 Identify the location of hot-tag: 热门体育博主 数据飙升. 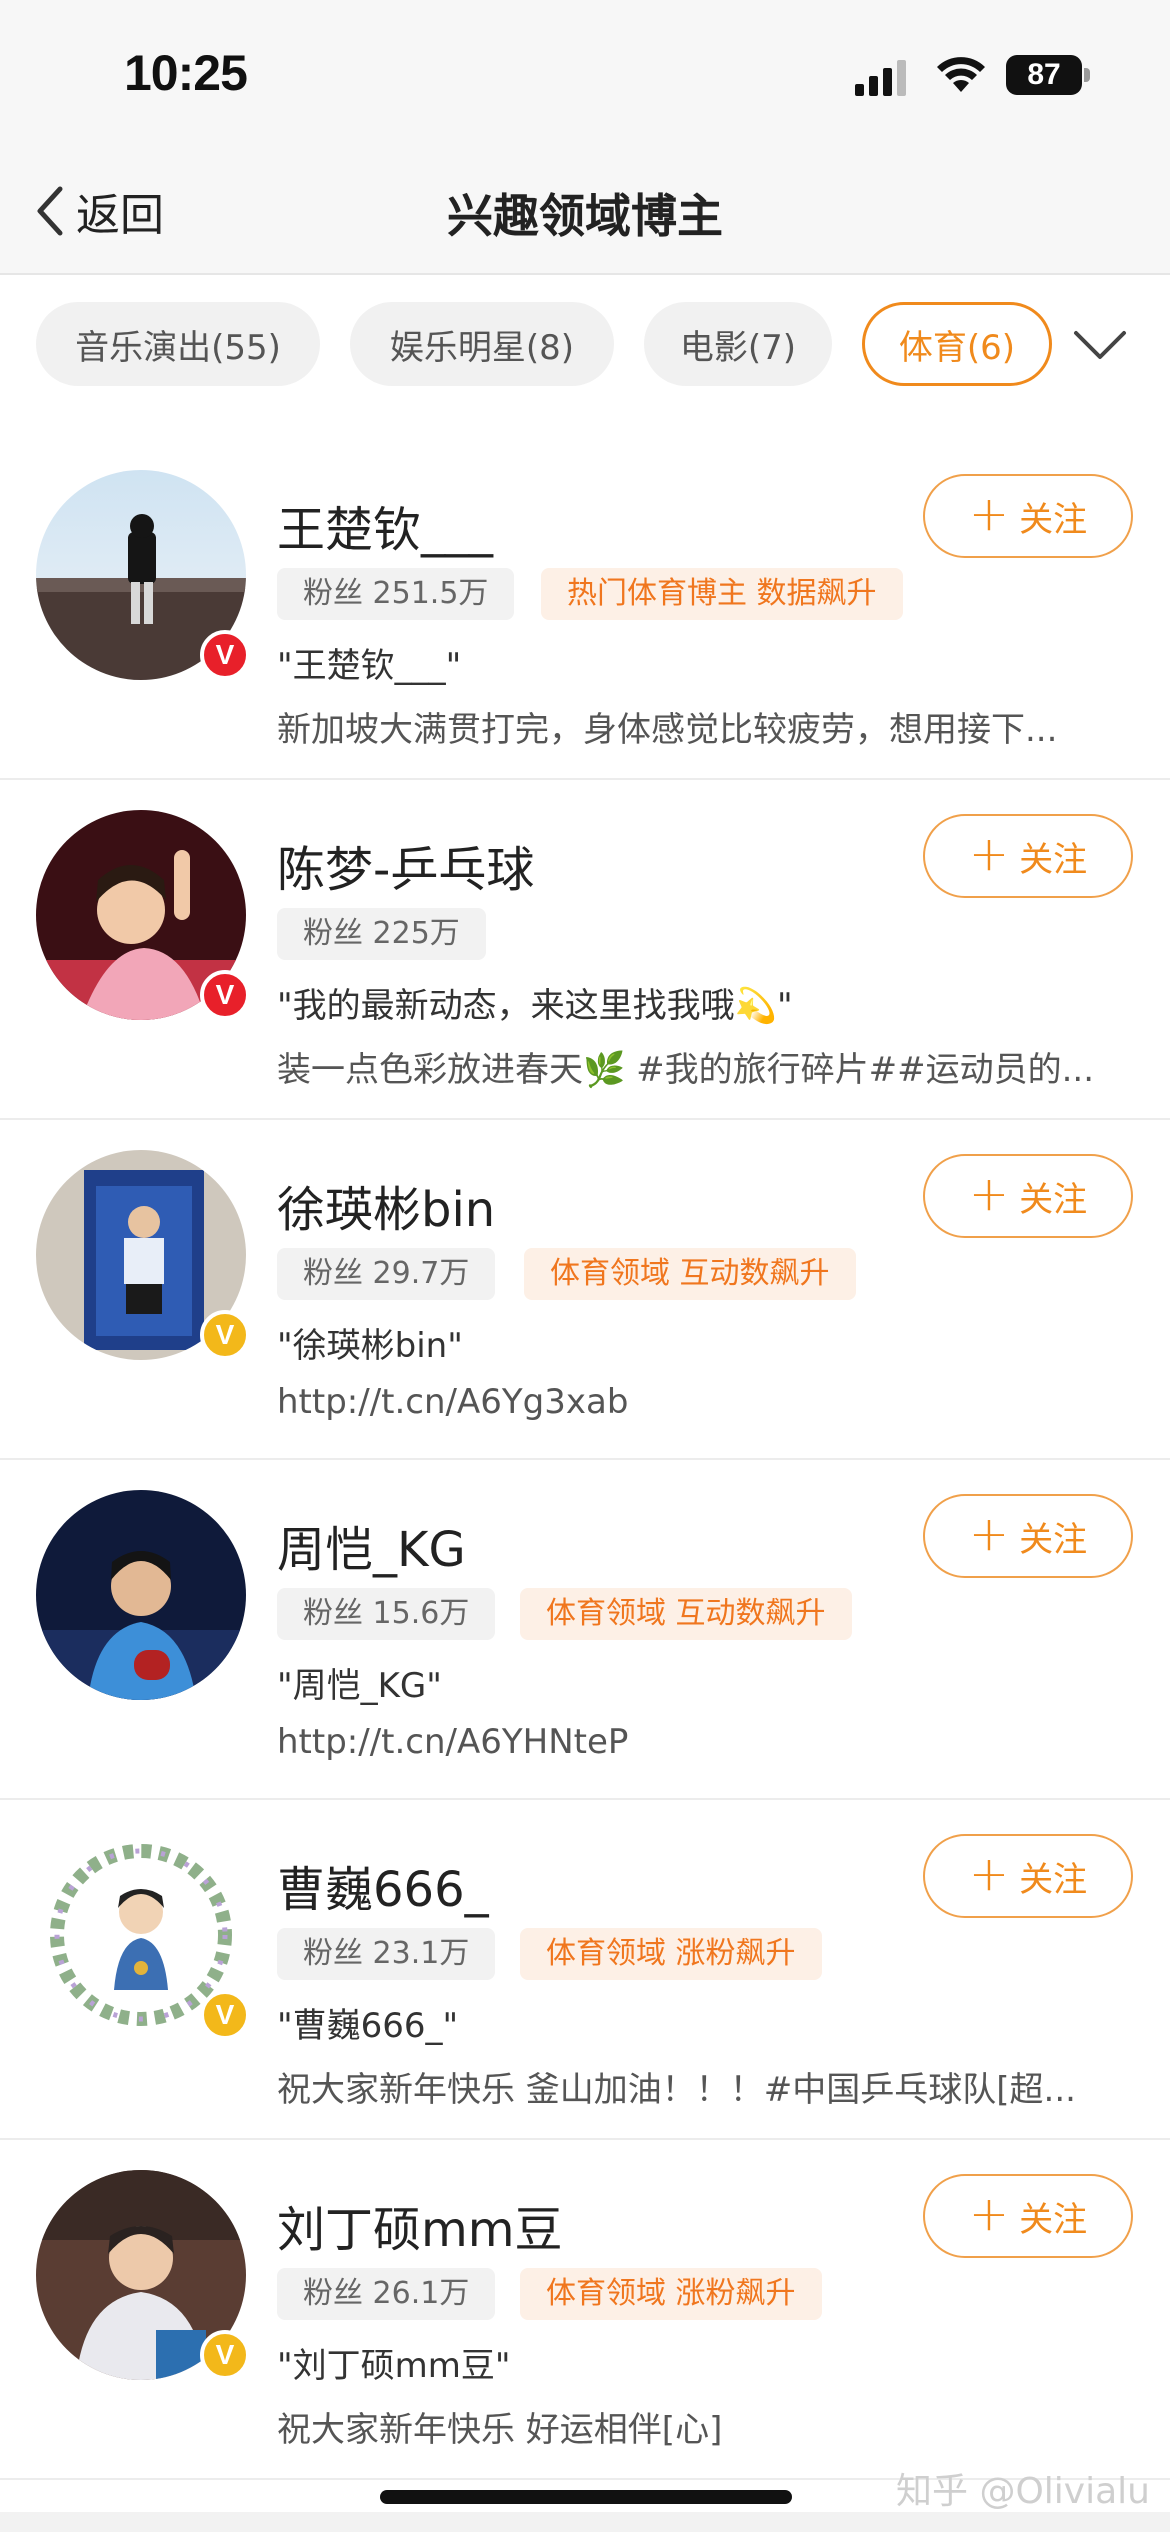
(722, 594).